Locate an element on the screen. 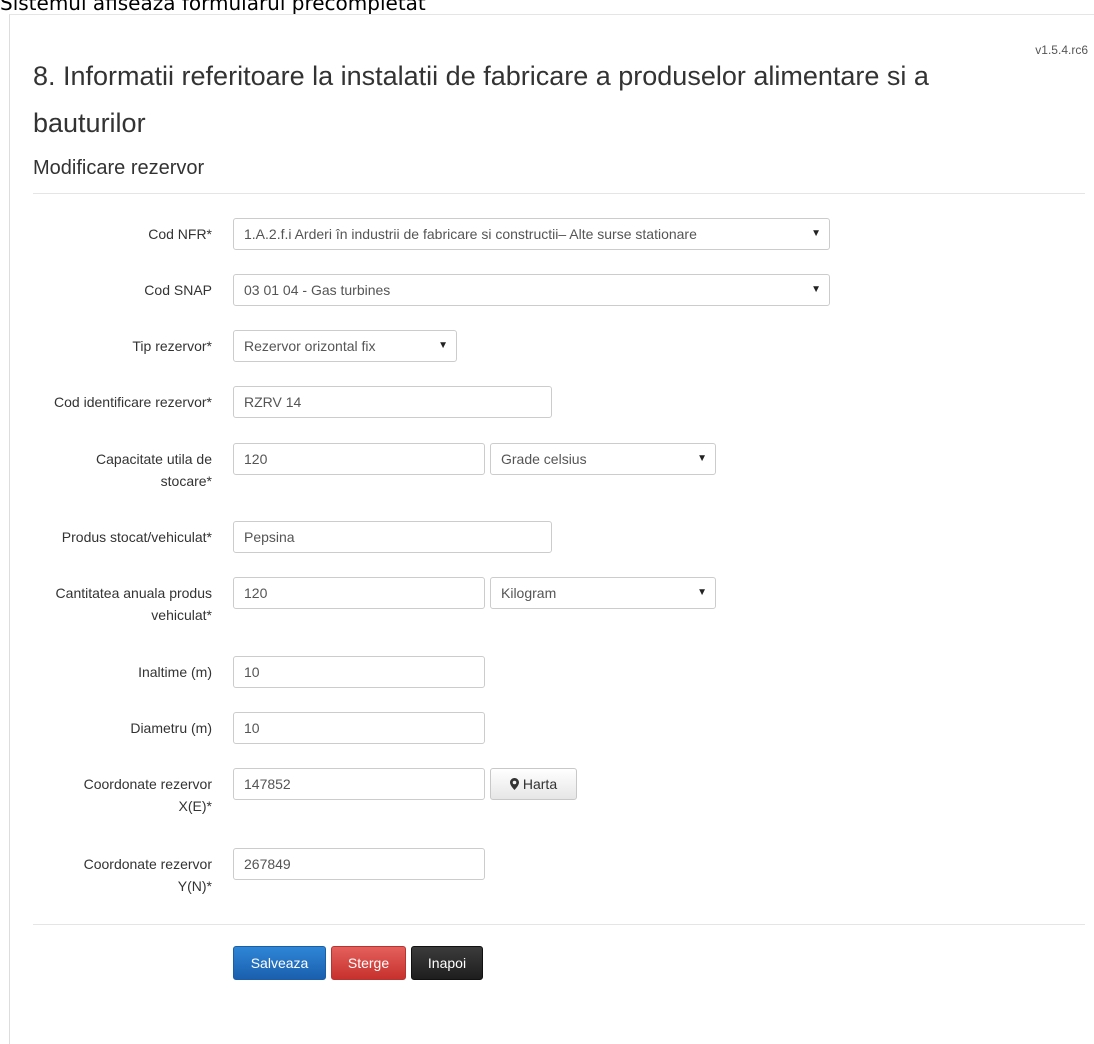 This screenshot has width=1094, height=1044. cantitate-label-wrap: Cantitatea anuala produs vehiculat* is located at coordinates (111, 603).